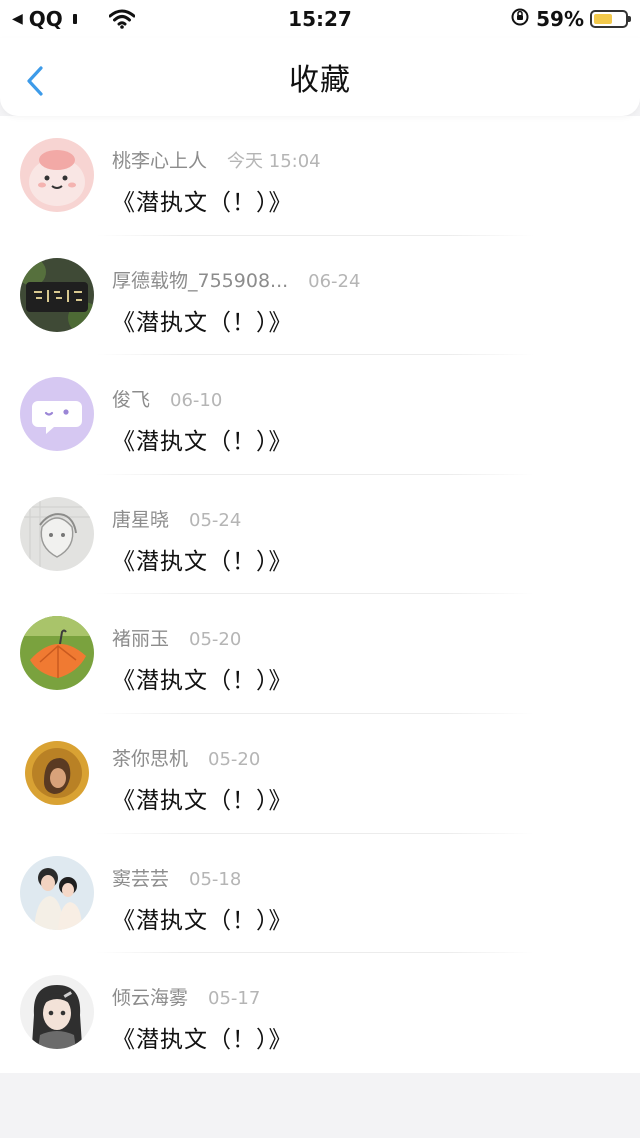  I want to click on item-text: 桃李心上人 今天 15:04 《潜执文（！）》, so click(216, 181).